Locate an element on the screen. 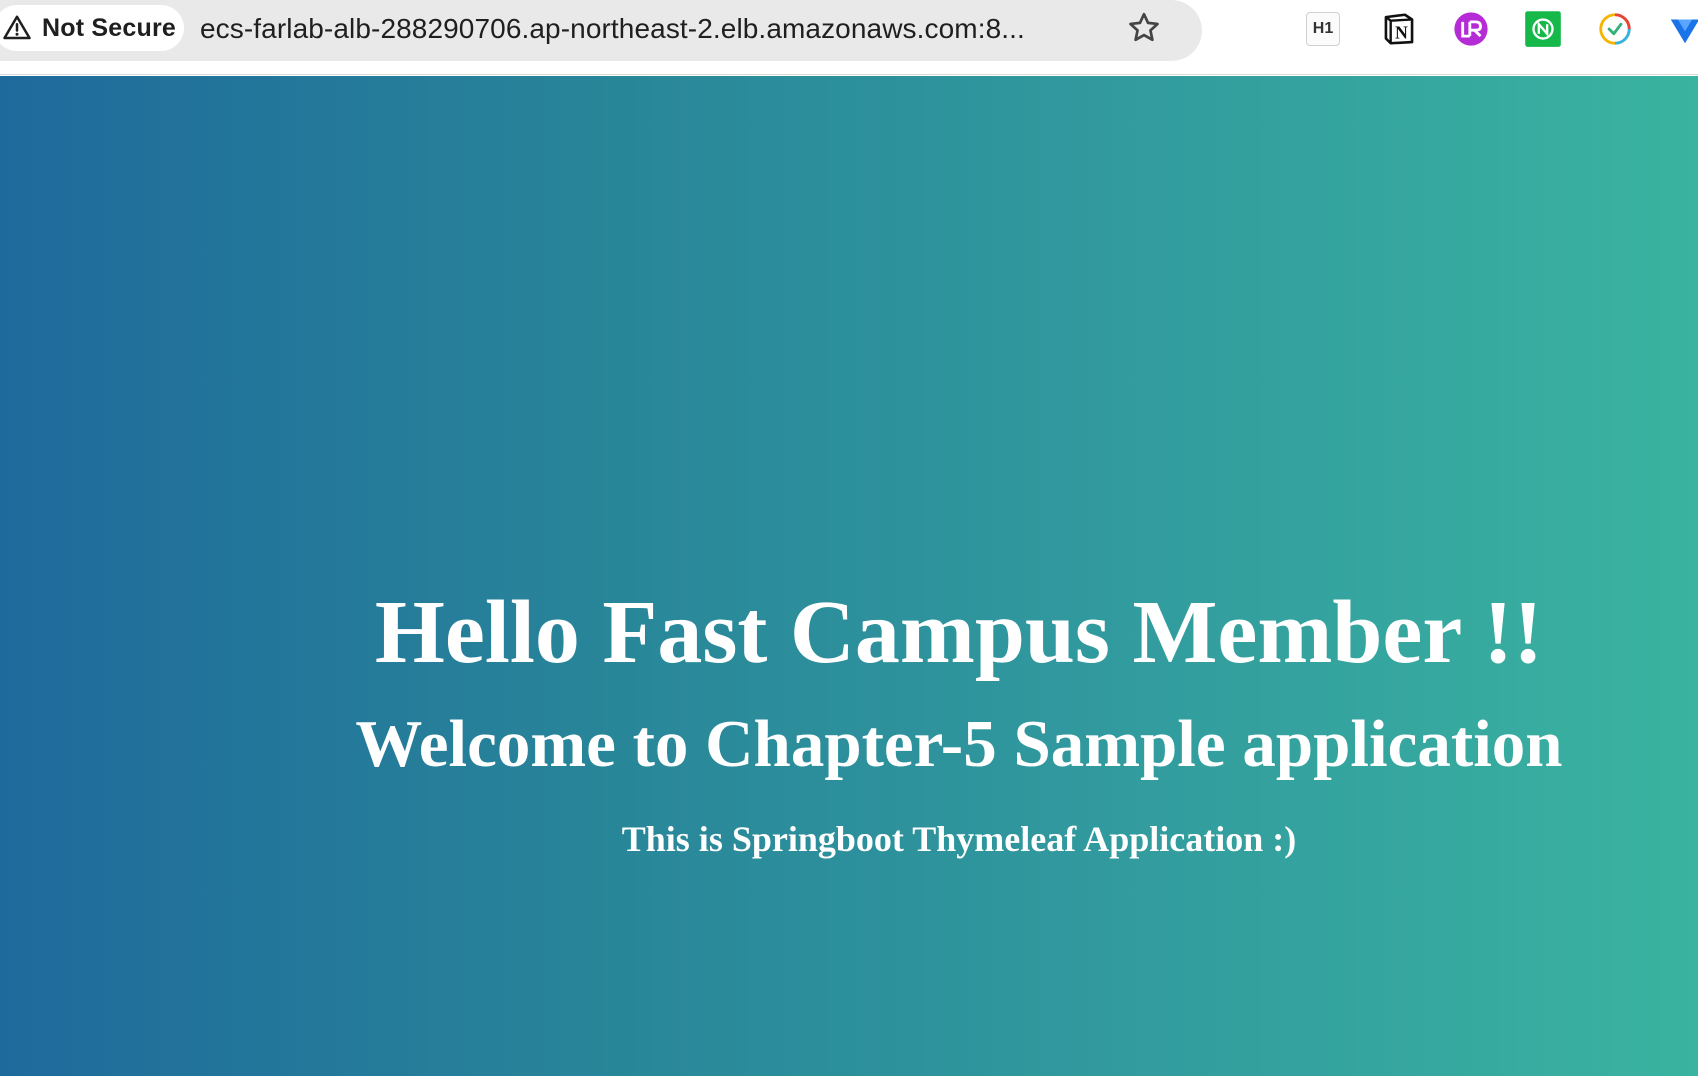  h1-extension-icon: H1 is located at coordinates (1323, 29).